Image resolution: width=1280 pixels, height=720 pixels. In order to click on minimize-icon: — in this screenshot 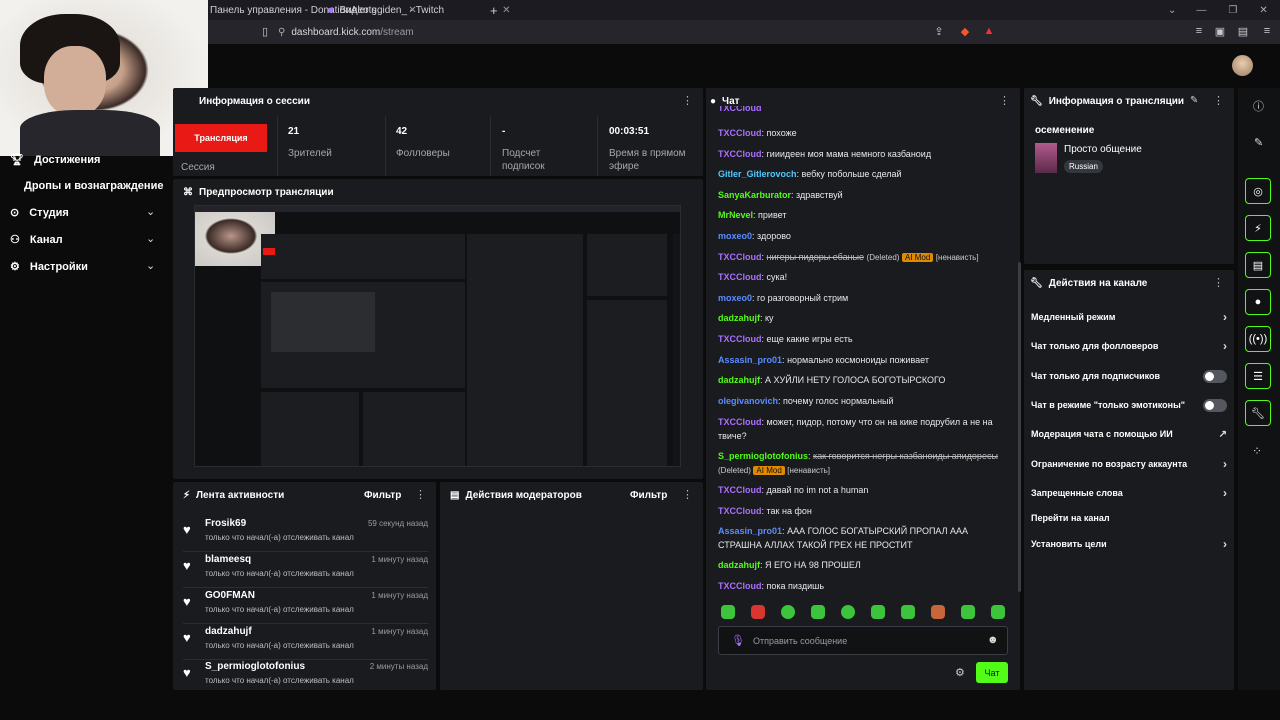, I will do `click(1201, 10)`.